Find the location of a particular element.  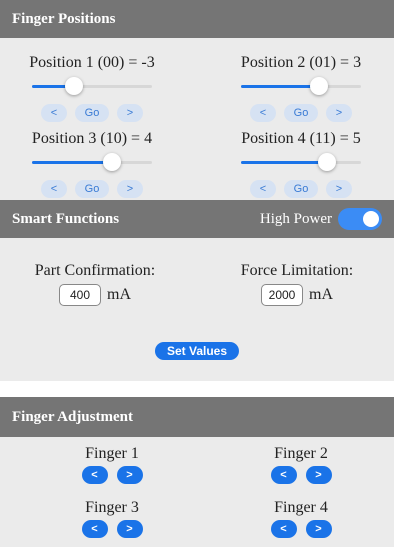

finger-3-controls: < > is located at coordinates (112, 529).